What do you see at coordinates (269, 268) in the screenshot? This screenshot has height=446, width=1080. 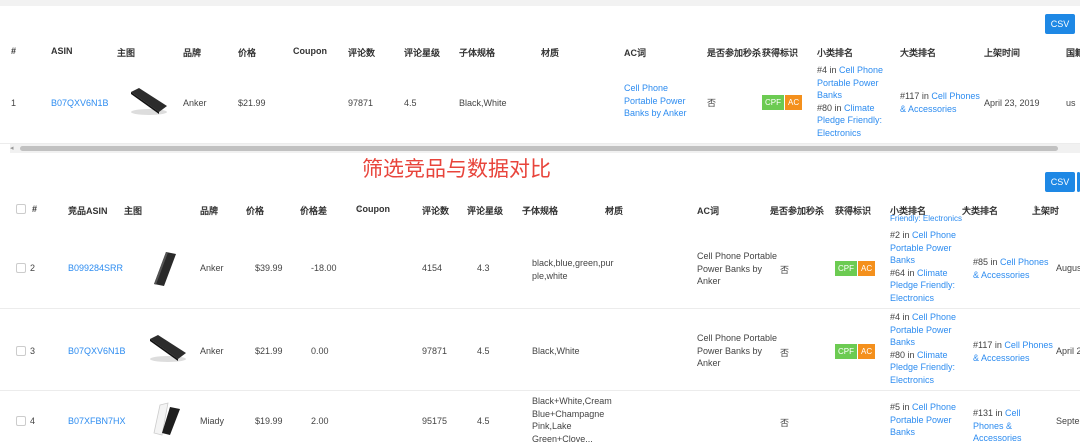 I see `price-cell: $39.99` at bounding box center [269, 268].